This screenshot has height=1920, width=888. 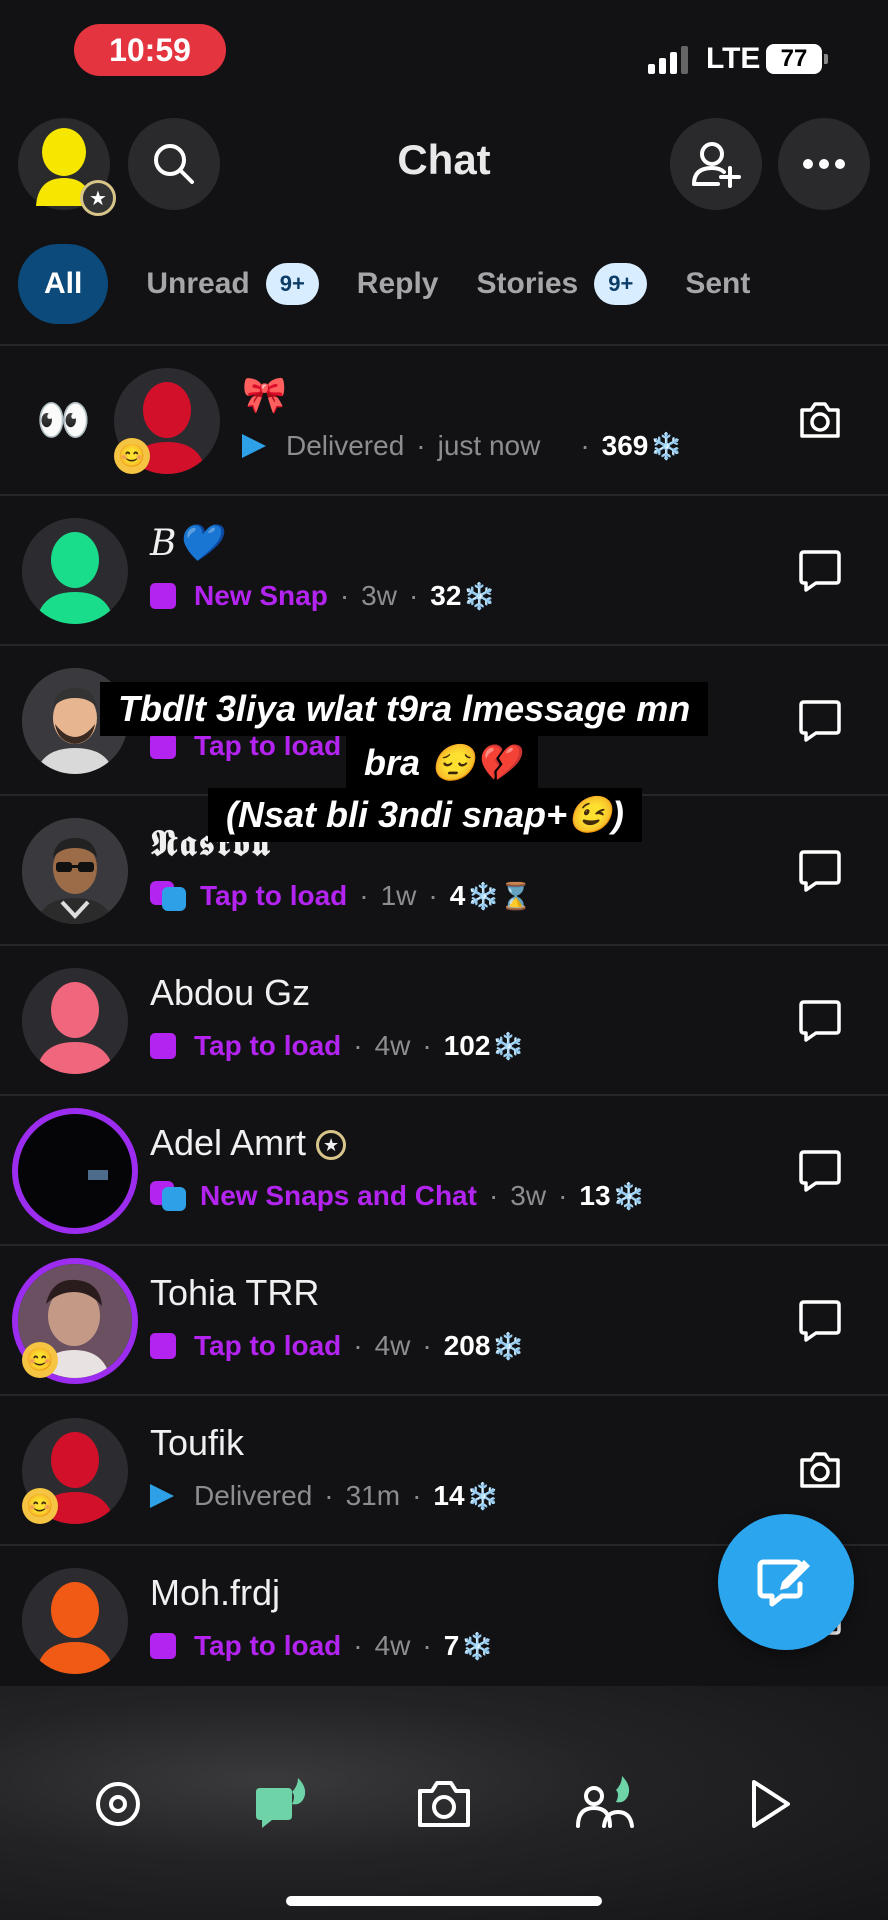 What do you see at coordinates (625, 445) in the screenshot?
I see `streak-count: 369` at bounding box center [625, 445].